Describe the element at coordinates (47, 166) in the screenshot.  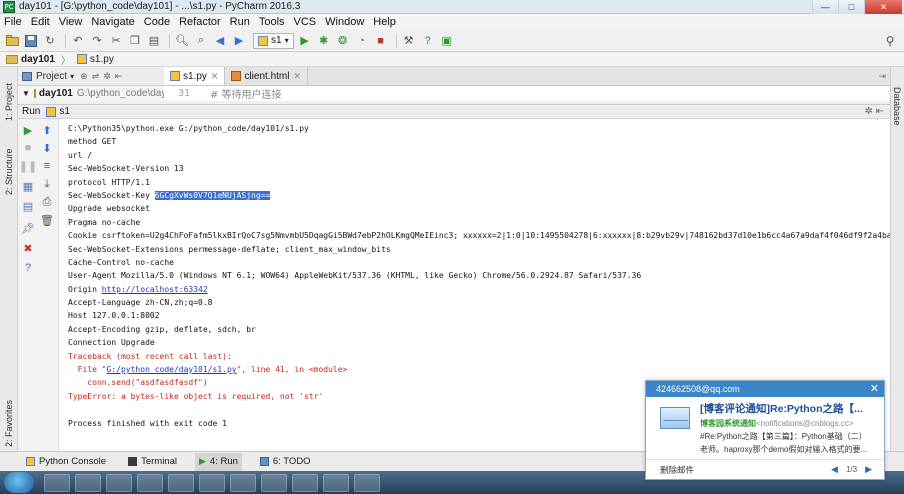
I see `soft-wrap-icon: ≡` at that location.